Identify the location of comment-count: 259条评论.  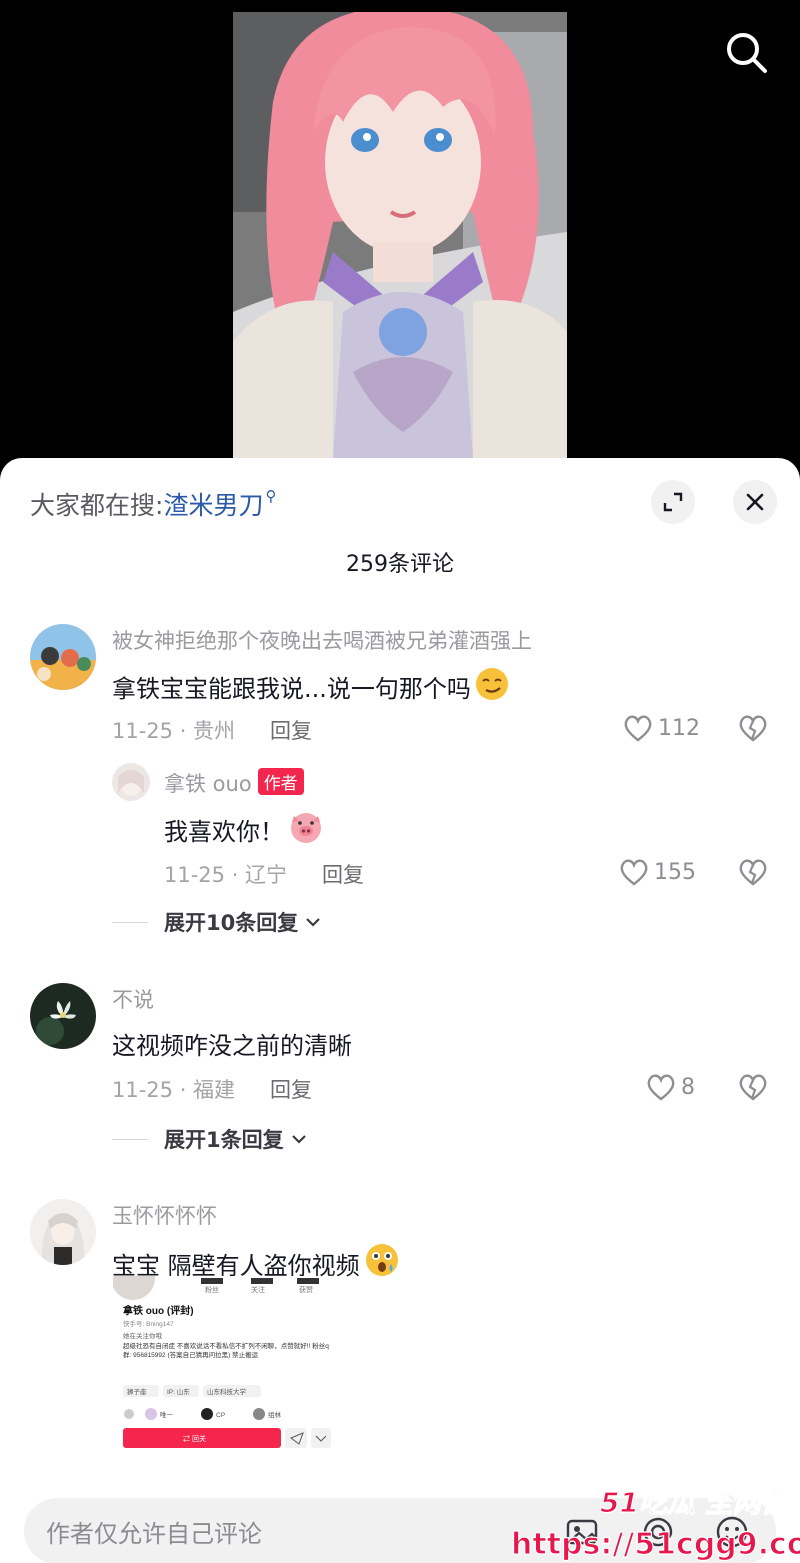
(400, 564).